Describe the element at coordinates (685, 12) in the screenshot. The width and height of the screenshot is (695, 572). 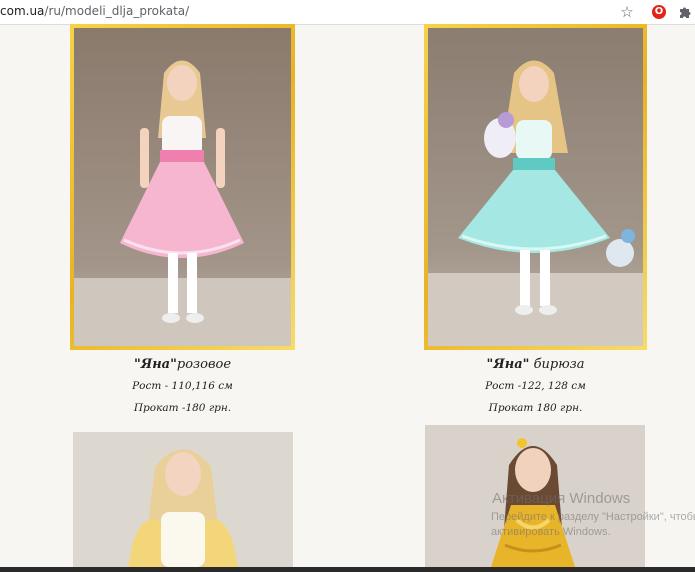
I see `puzzle-icon` at that location.